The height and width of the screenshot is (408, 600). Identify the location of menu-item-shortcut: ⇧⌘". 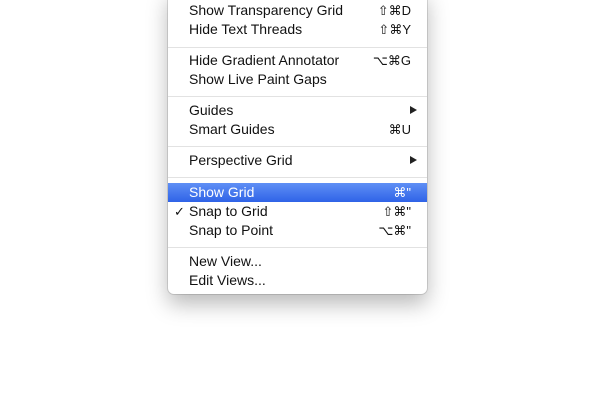
(396, 211).